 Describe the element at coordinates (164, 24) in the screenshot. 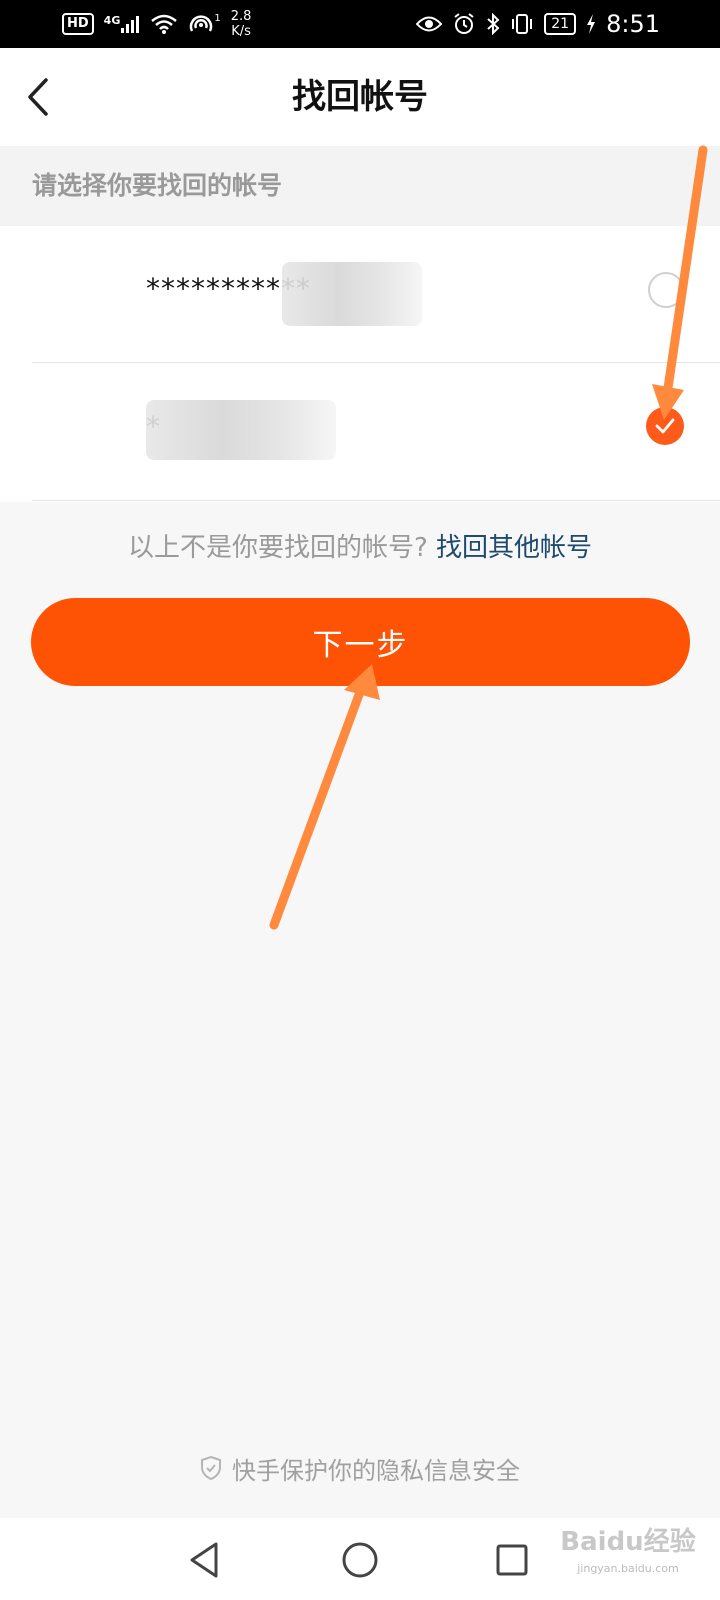

I see `wifi-icon` at that location.